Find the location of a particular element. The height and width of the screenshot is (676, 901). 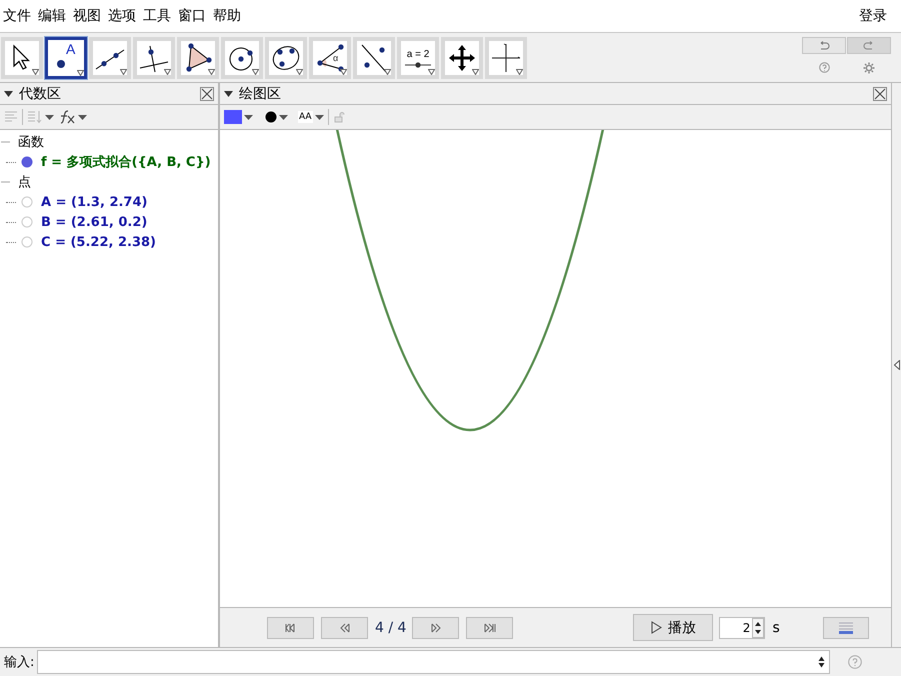

tool-button: α is located at coordinates (330, 58).